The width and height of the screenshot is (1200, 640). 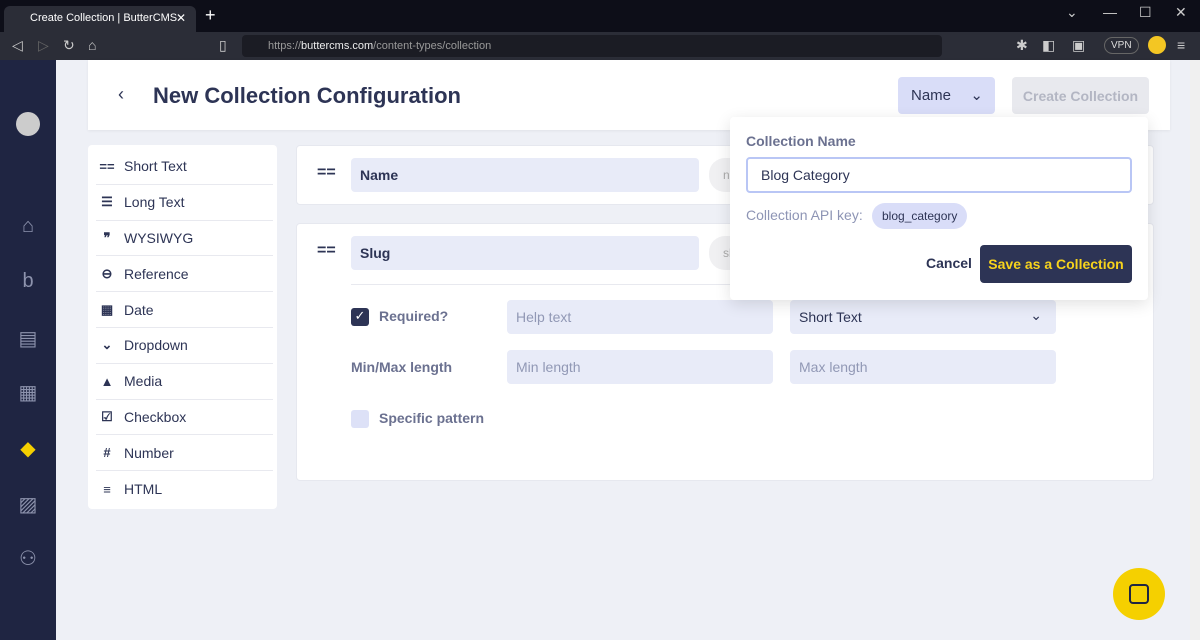 What do you see at coordinates (1181, 12) in the screenshot?
I see `close-window-icon: ✕` at bounding box center [1181, 12].